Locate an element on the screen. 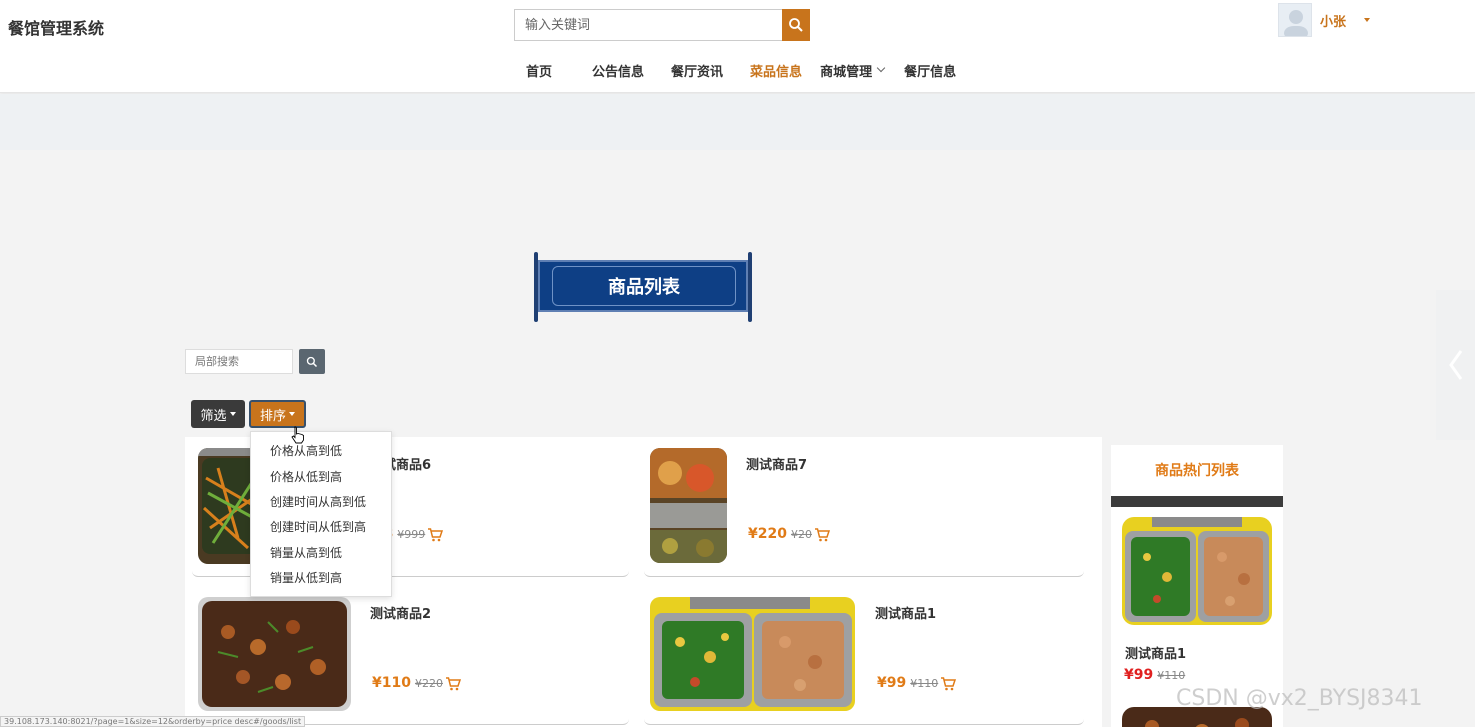 Image resolution: width=1475 pixels, height=727 pixels. user-avatar-icon is located at coordinates (1296, 23).